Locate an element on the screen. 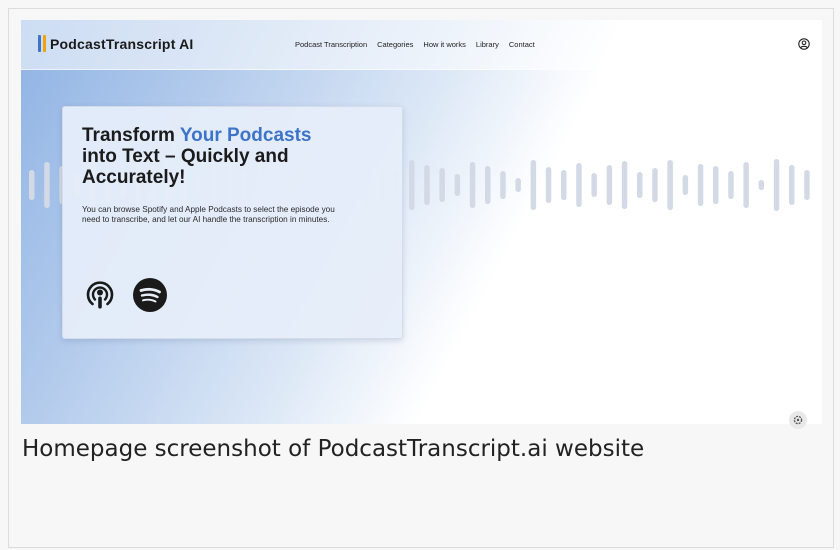  user-account-icon is located at coordinates (804, 44).